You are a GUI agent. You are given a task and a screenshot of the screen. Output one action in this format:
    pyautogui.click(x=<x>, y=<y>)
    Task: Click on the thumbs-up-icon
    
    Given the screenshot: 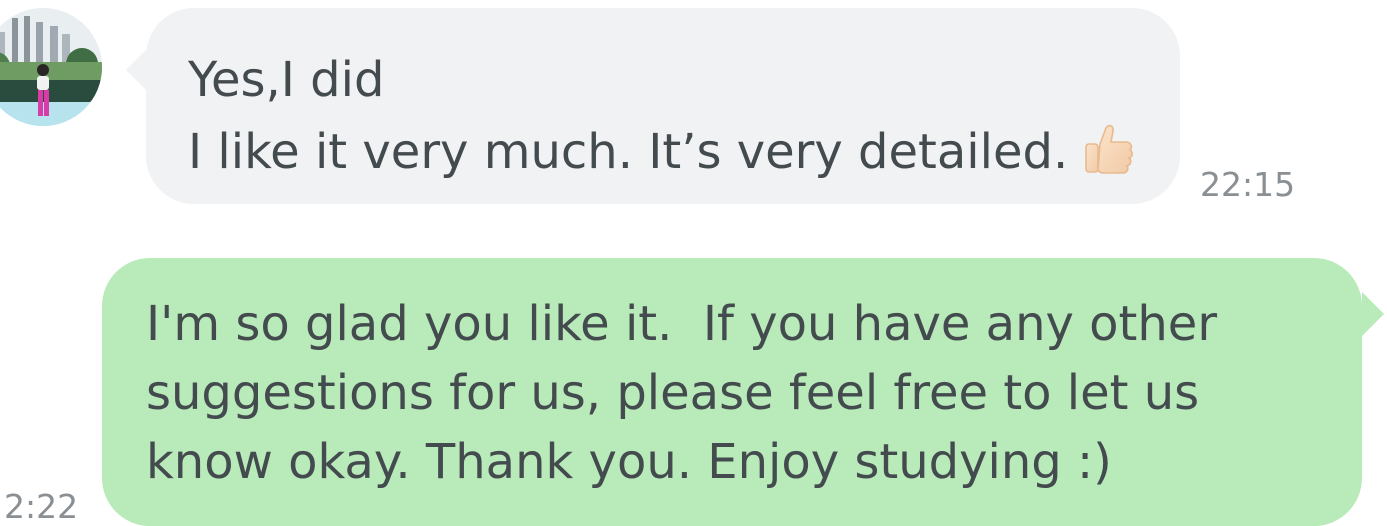 What is the action you would take?
    pyautogui.click(x=1109, y=149)
    